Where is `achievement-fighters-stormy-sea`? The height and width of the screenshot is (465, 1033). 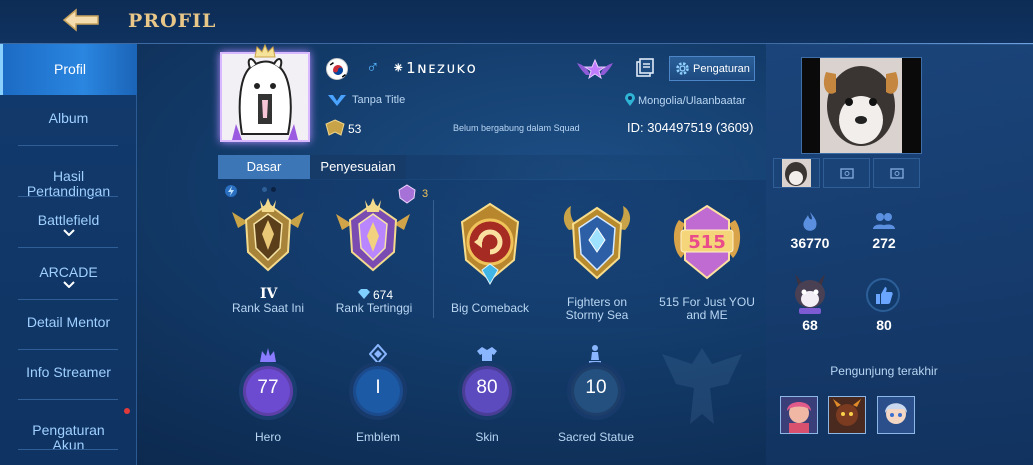 achievement-fighters-stormy-sea is located at coordinates (597, 243).